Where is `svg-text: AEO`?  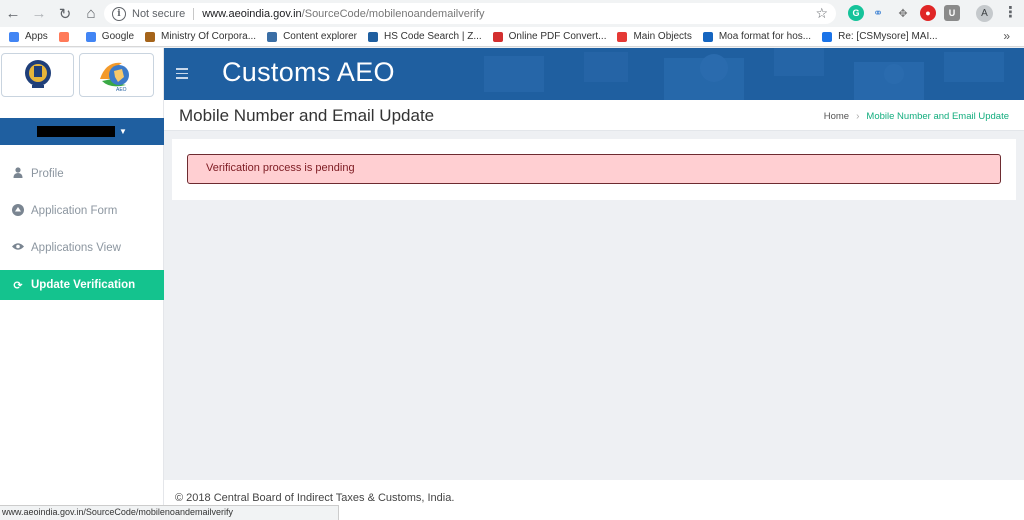 svg-text: AEO is located at coordinates (121, 90).